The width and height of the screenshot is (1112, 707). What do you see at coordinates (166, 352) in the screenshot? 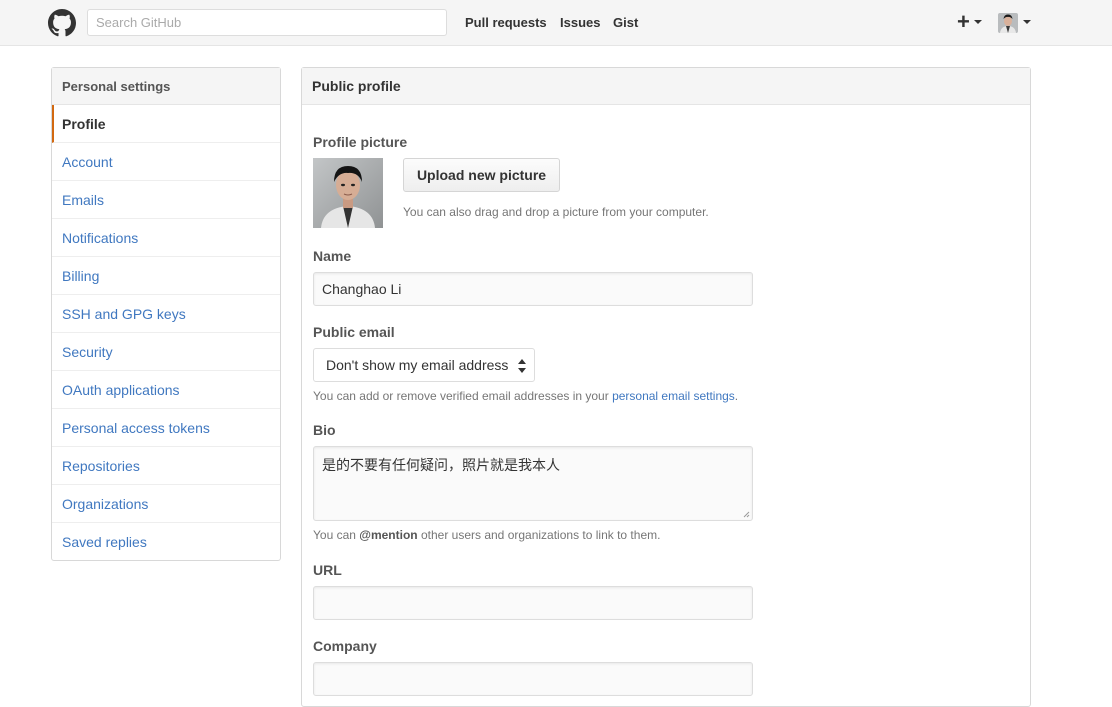
I see `sidebar-item-security: Security` at bounding box center [166, 352].